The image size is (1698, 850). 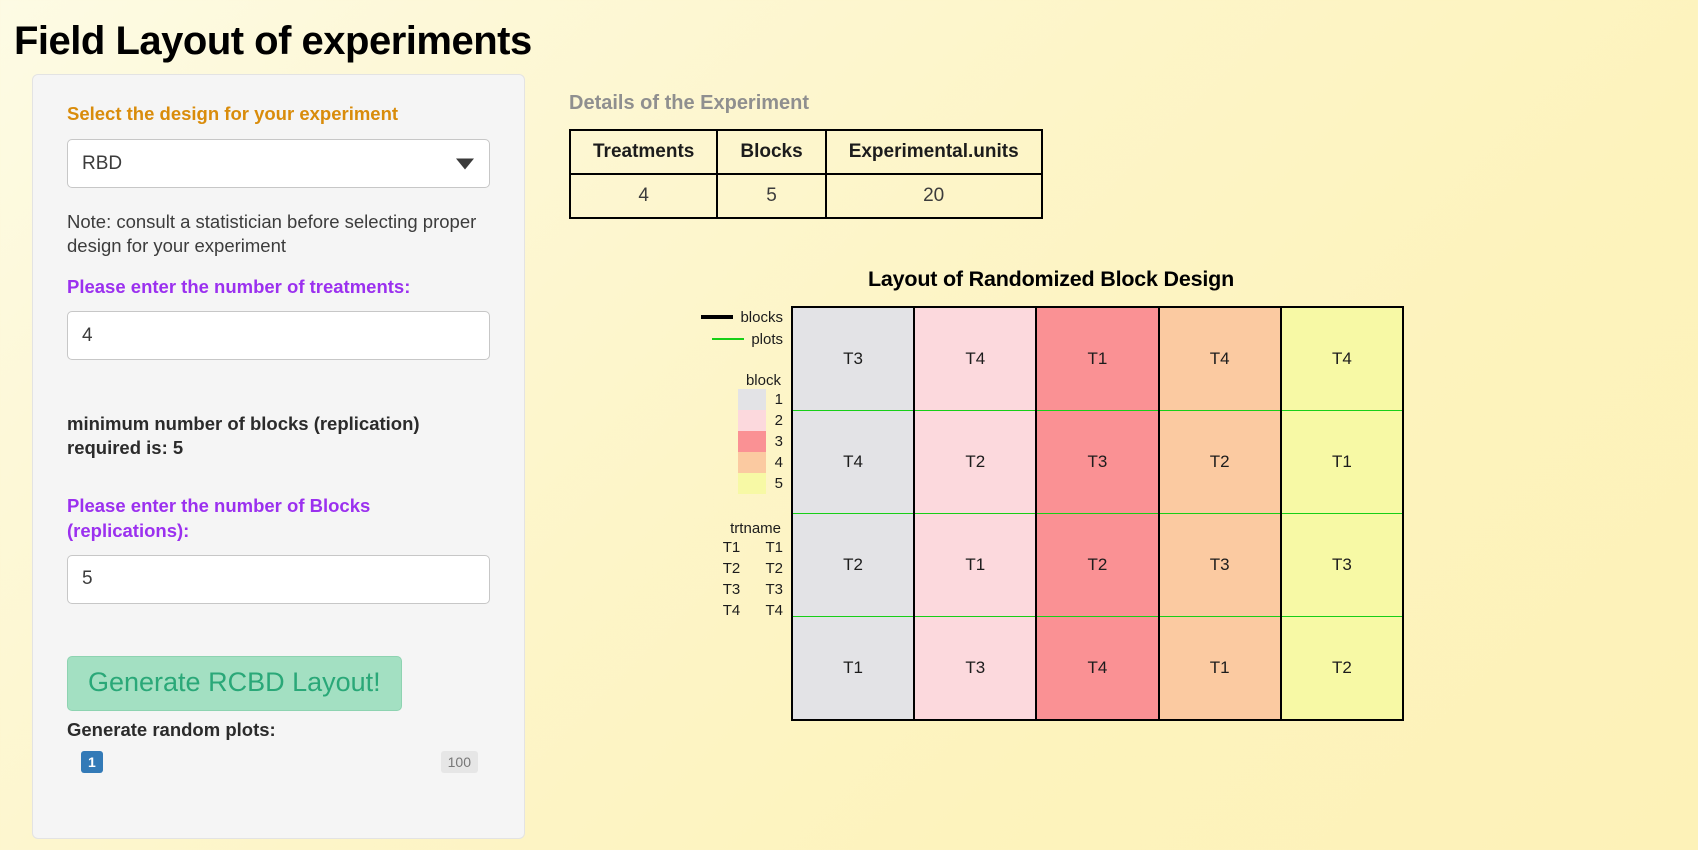 What do you see at coordinates (771, 152) in the screenshot?
I see `column-header-blocks: Blocks` at bounding box center [771, 152].